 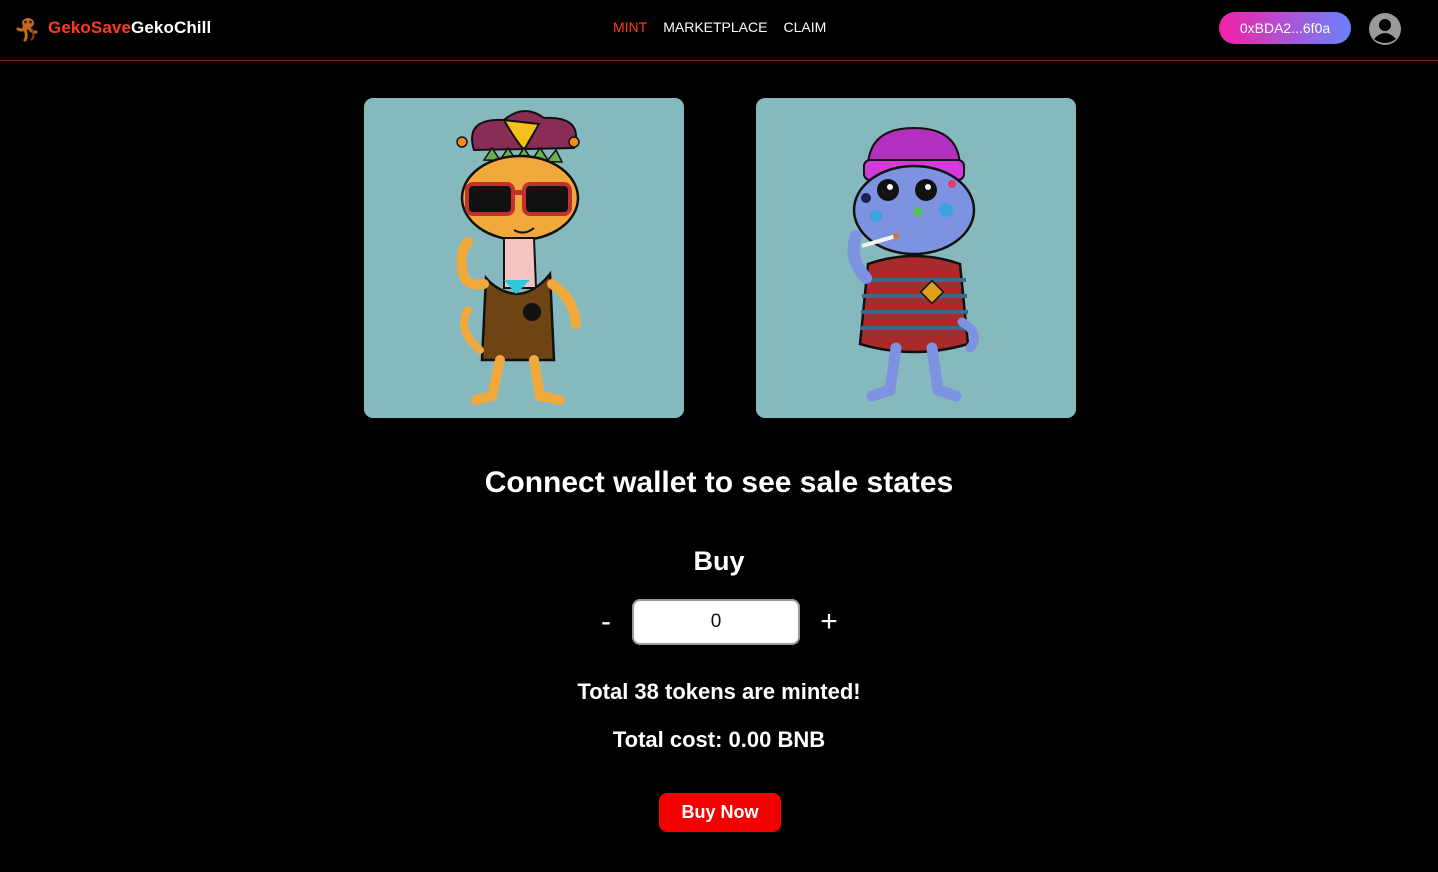 What do you see at coordinates (829, 622) in the screenshot?
I see `increment-button: +` at bounding box center [829, 622].